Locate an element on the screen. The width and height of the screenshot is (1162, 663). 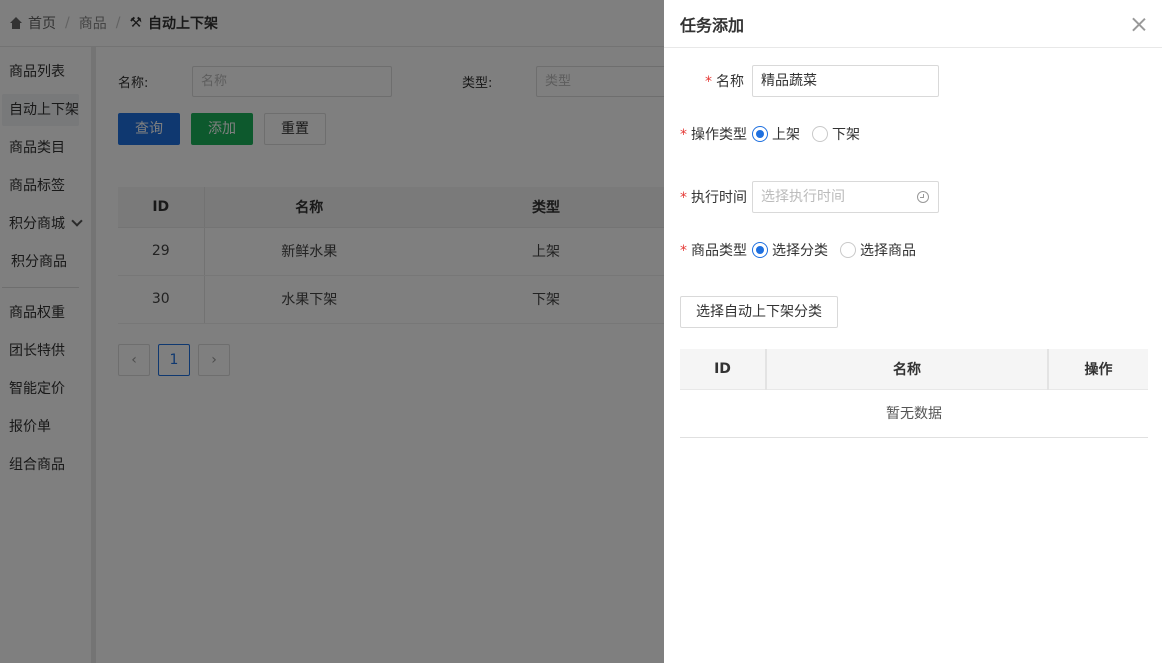
form-row-name: * 名称 精品蔬菜 is located at coordinates (809, 81).